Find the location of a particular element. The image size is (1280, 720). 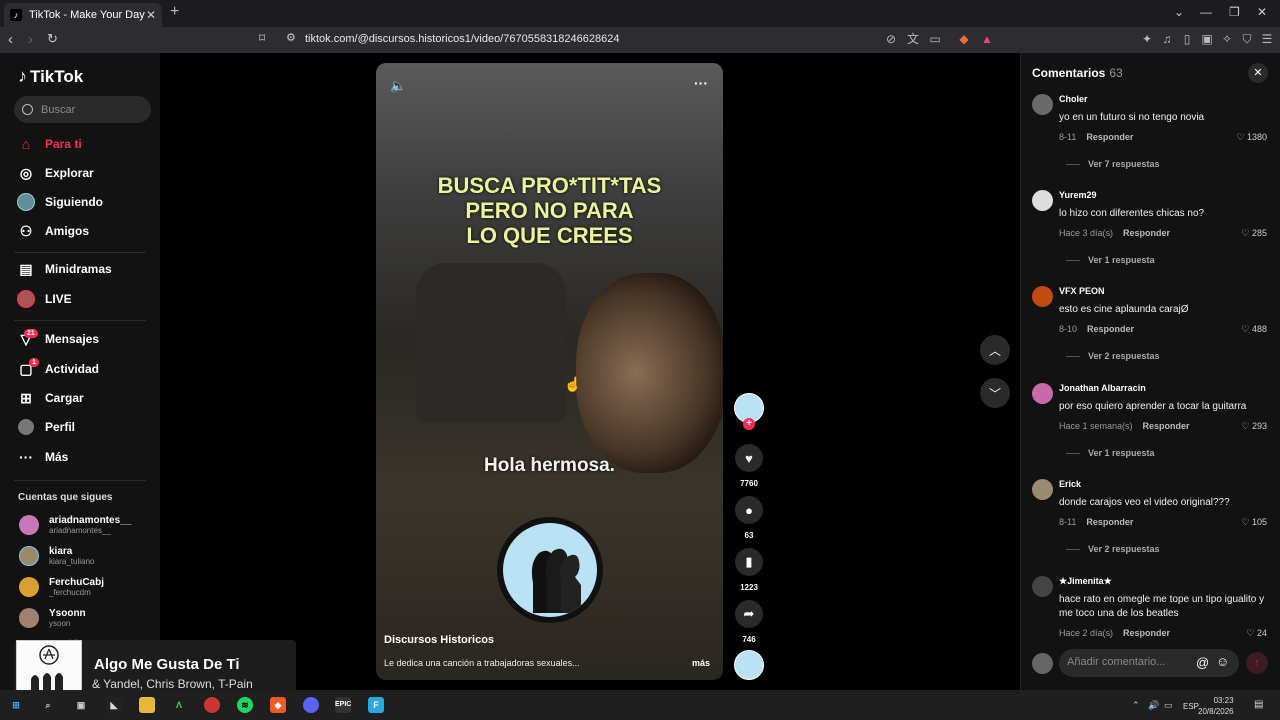

notification-icon: ▤ is located at coordinates (1258, 704).